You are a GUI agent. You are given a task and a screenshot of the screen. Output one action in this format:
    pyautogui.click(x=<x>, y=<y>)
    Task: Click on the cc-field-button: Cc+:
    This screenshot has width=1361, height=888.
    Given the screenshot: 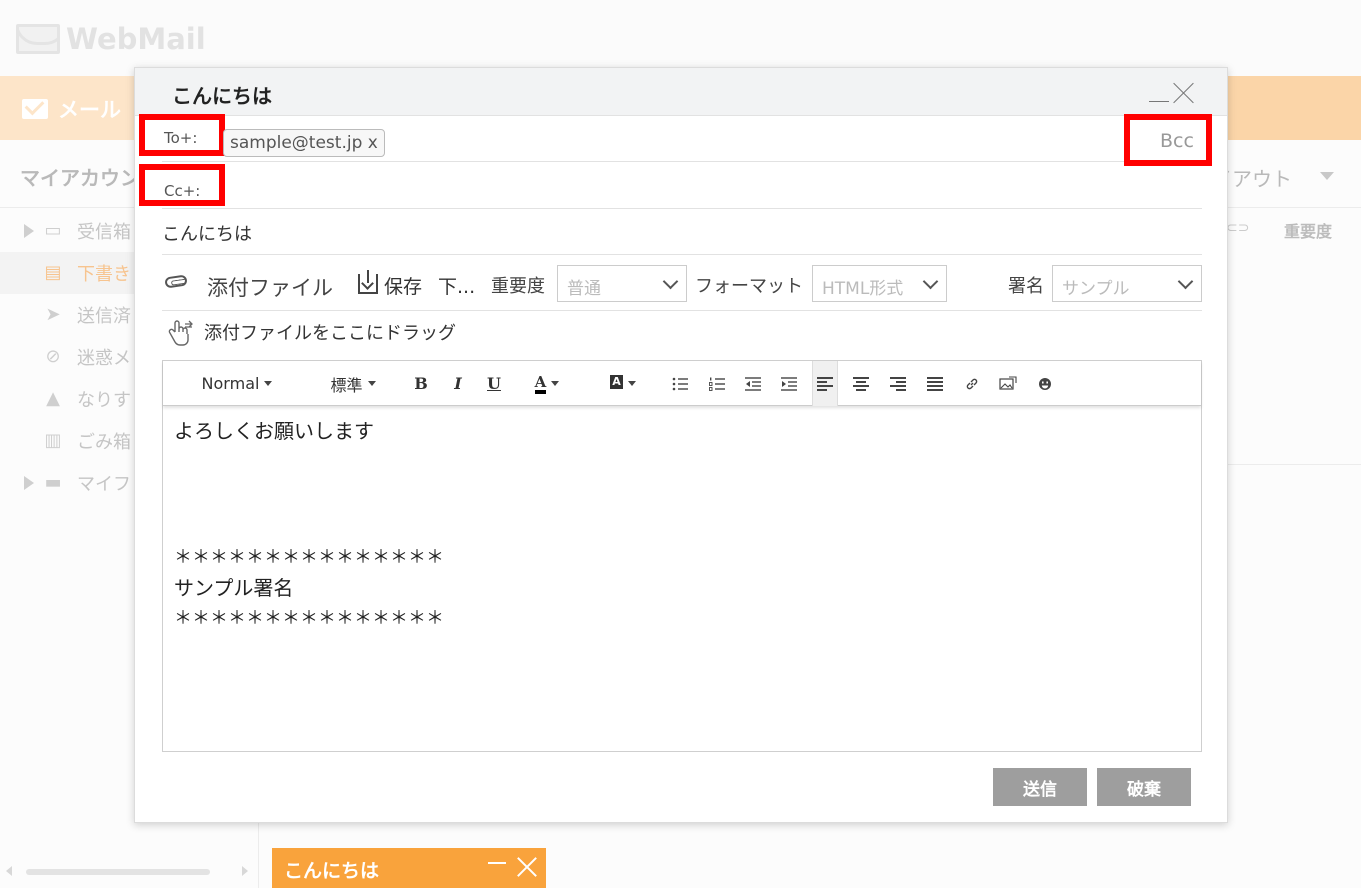 What is the action you would take?
    pyautogui.click(x=182, y=185)
    